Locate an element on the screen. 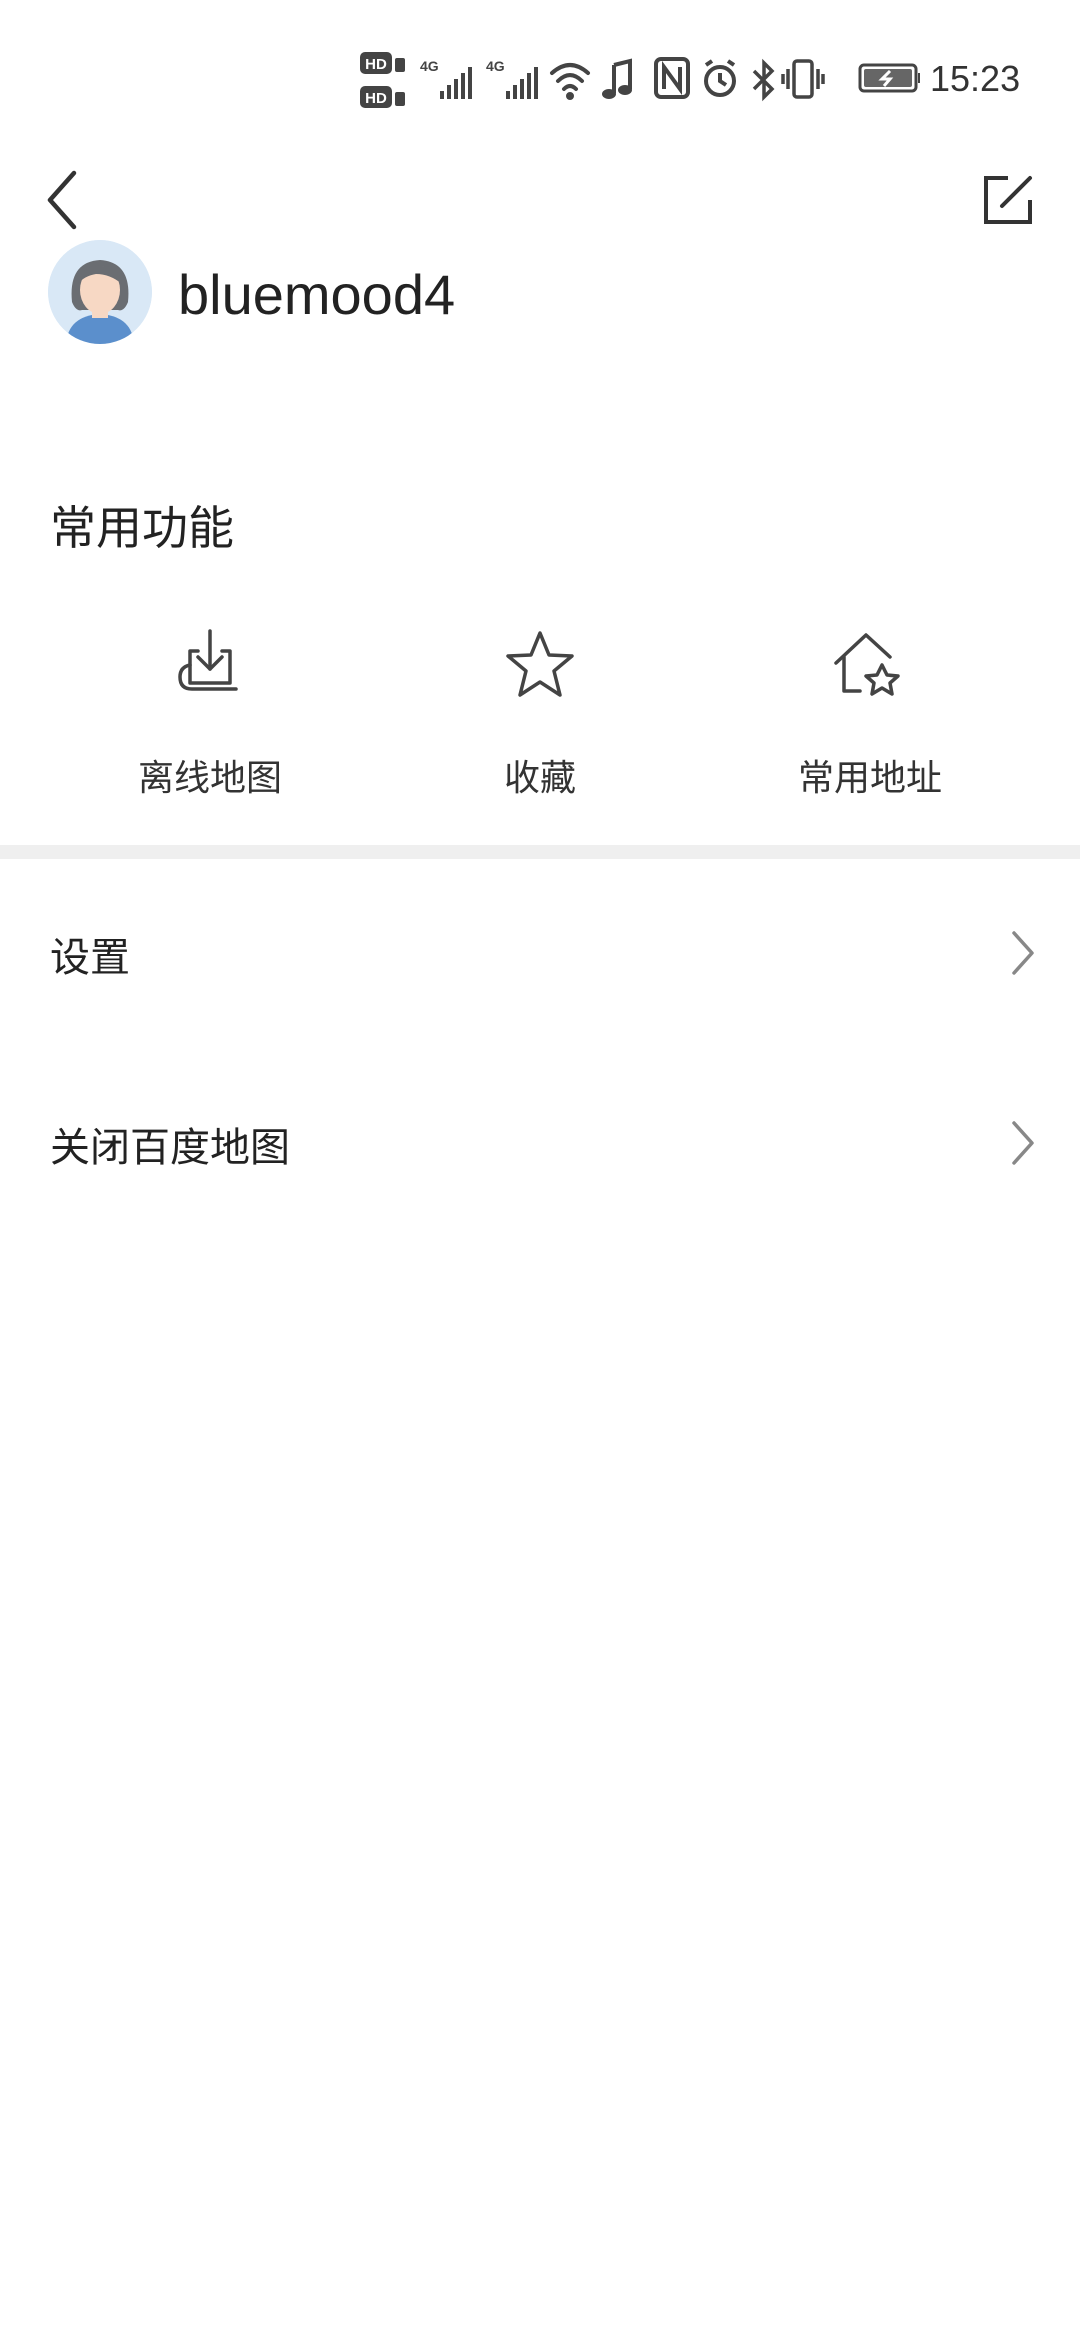 The image size is (1080, 2340). favorites-label: 收藏 is located at coordinates (539, 778).